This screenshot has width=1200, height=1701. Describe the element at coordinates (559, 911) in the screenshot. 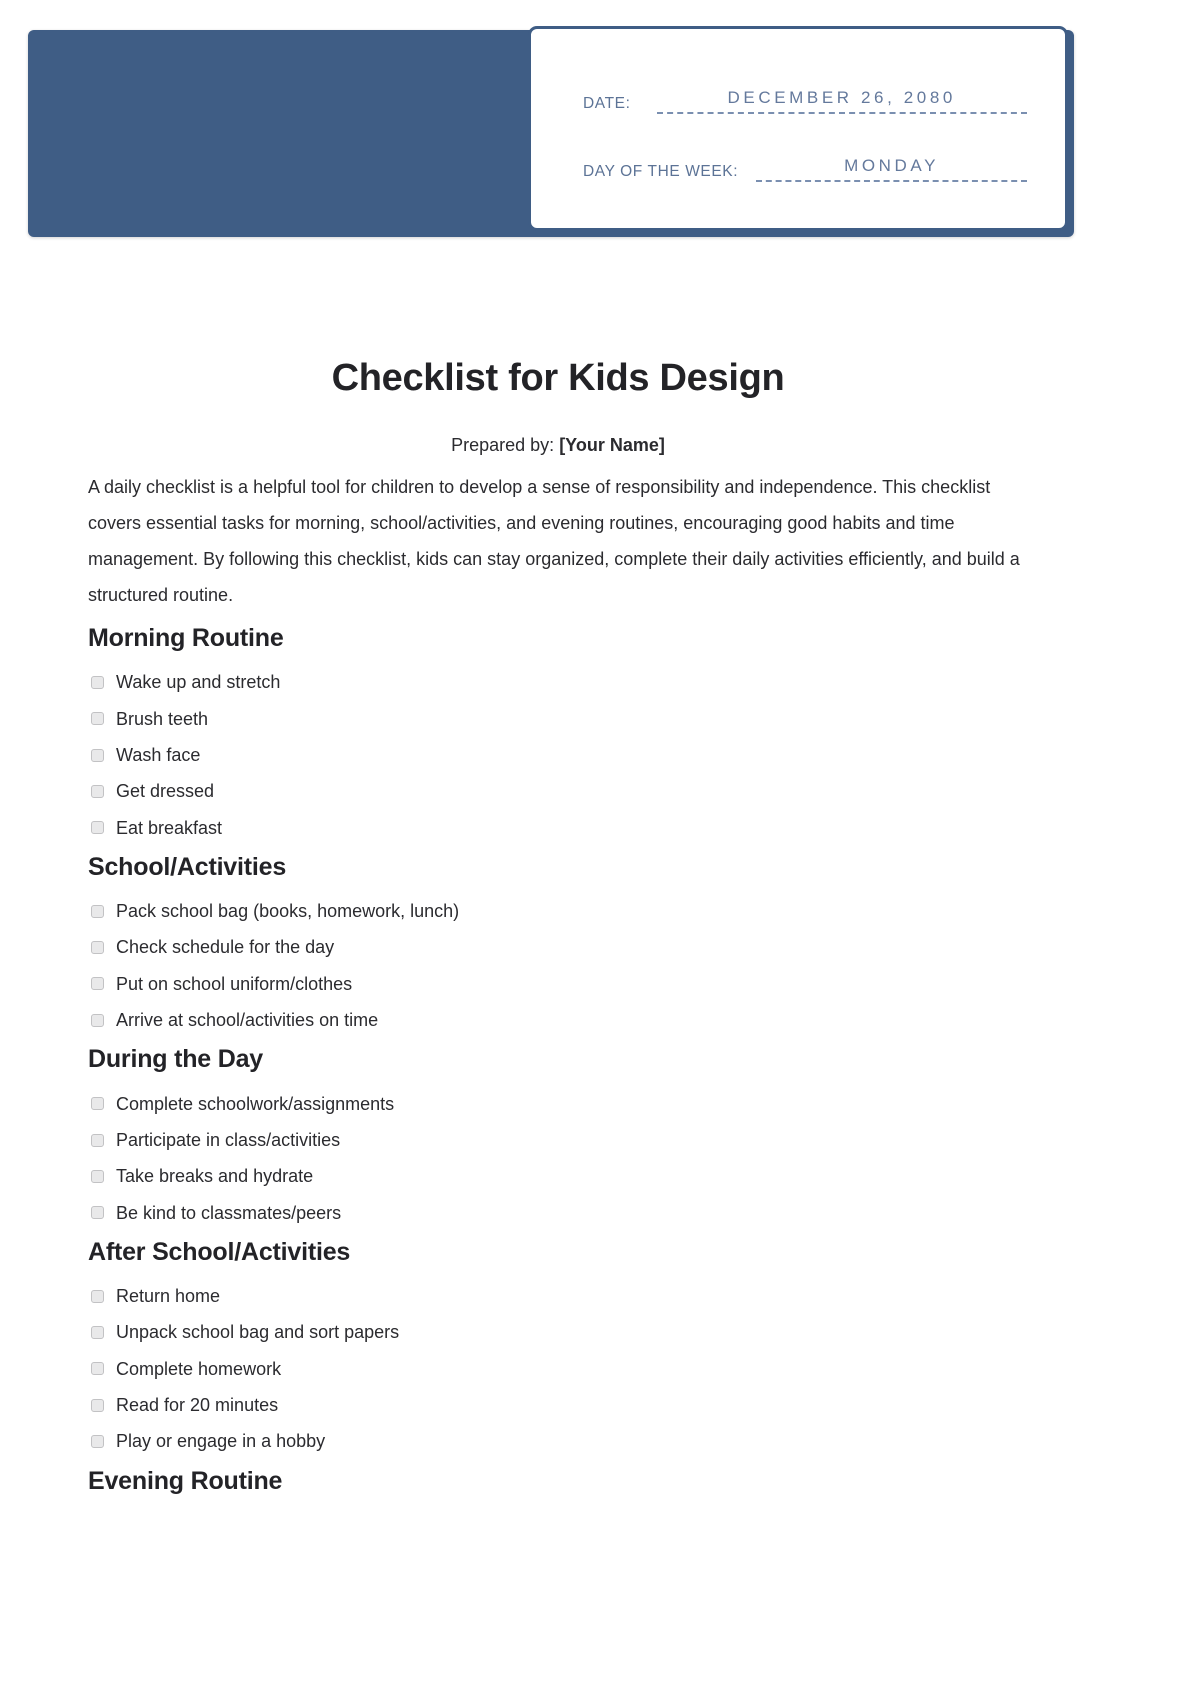

I see `check-item: Pack school bag (books, homework, lunch)` at that location.